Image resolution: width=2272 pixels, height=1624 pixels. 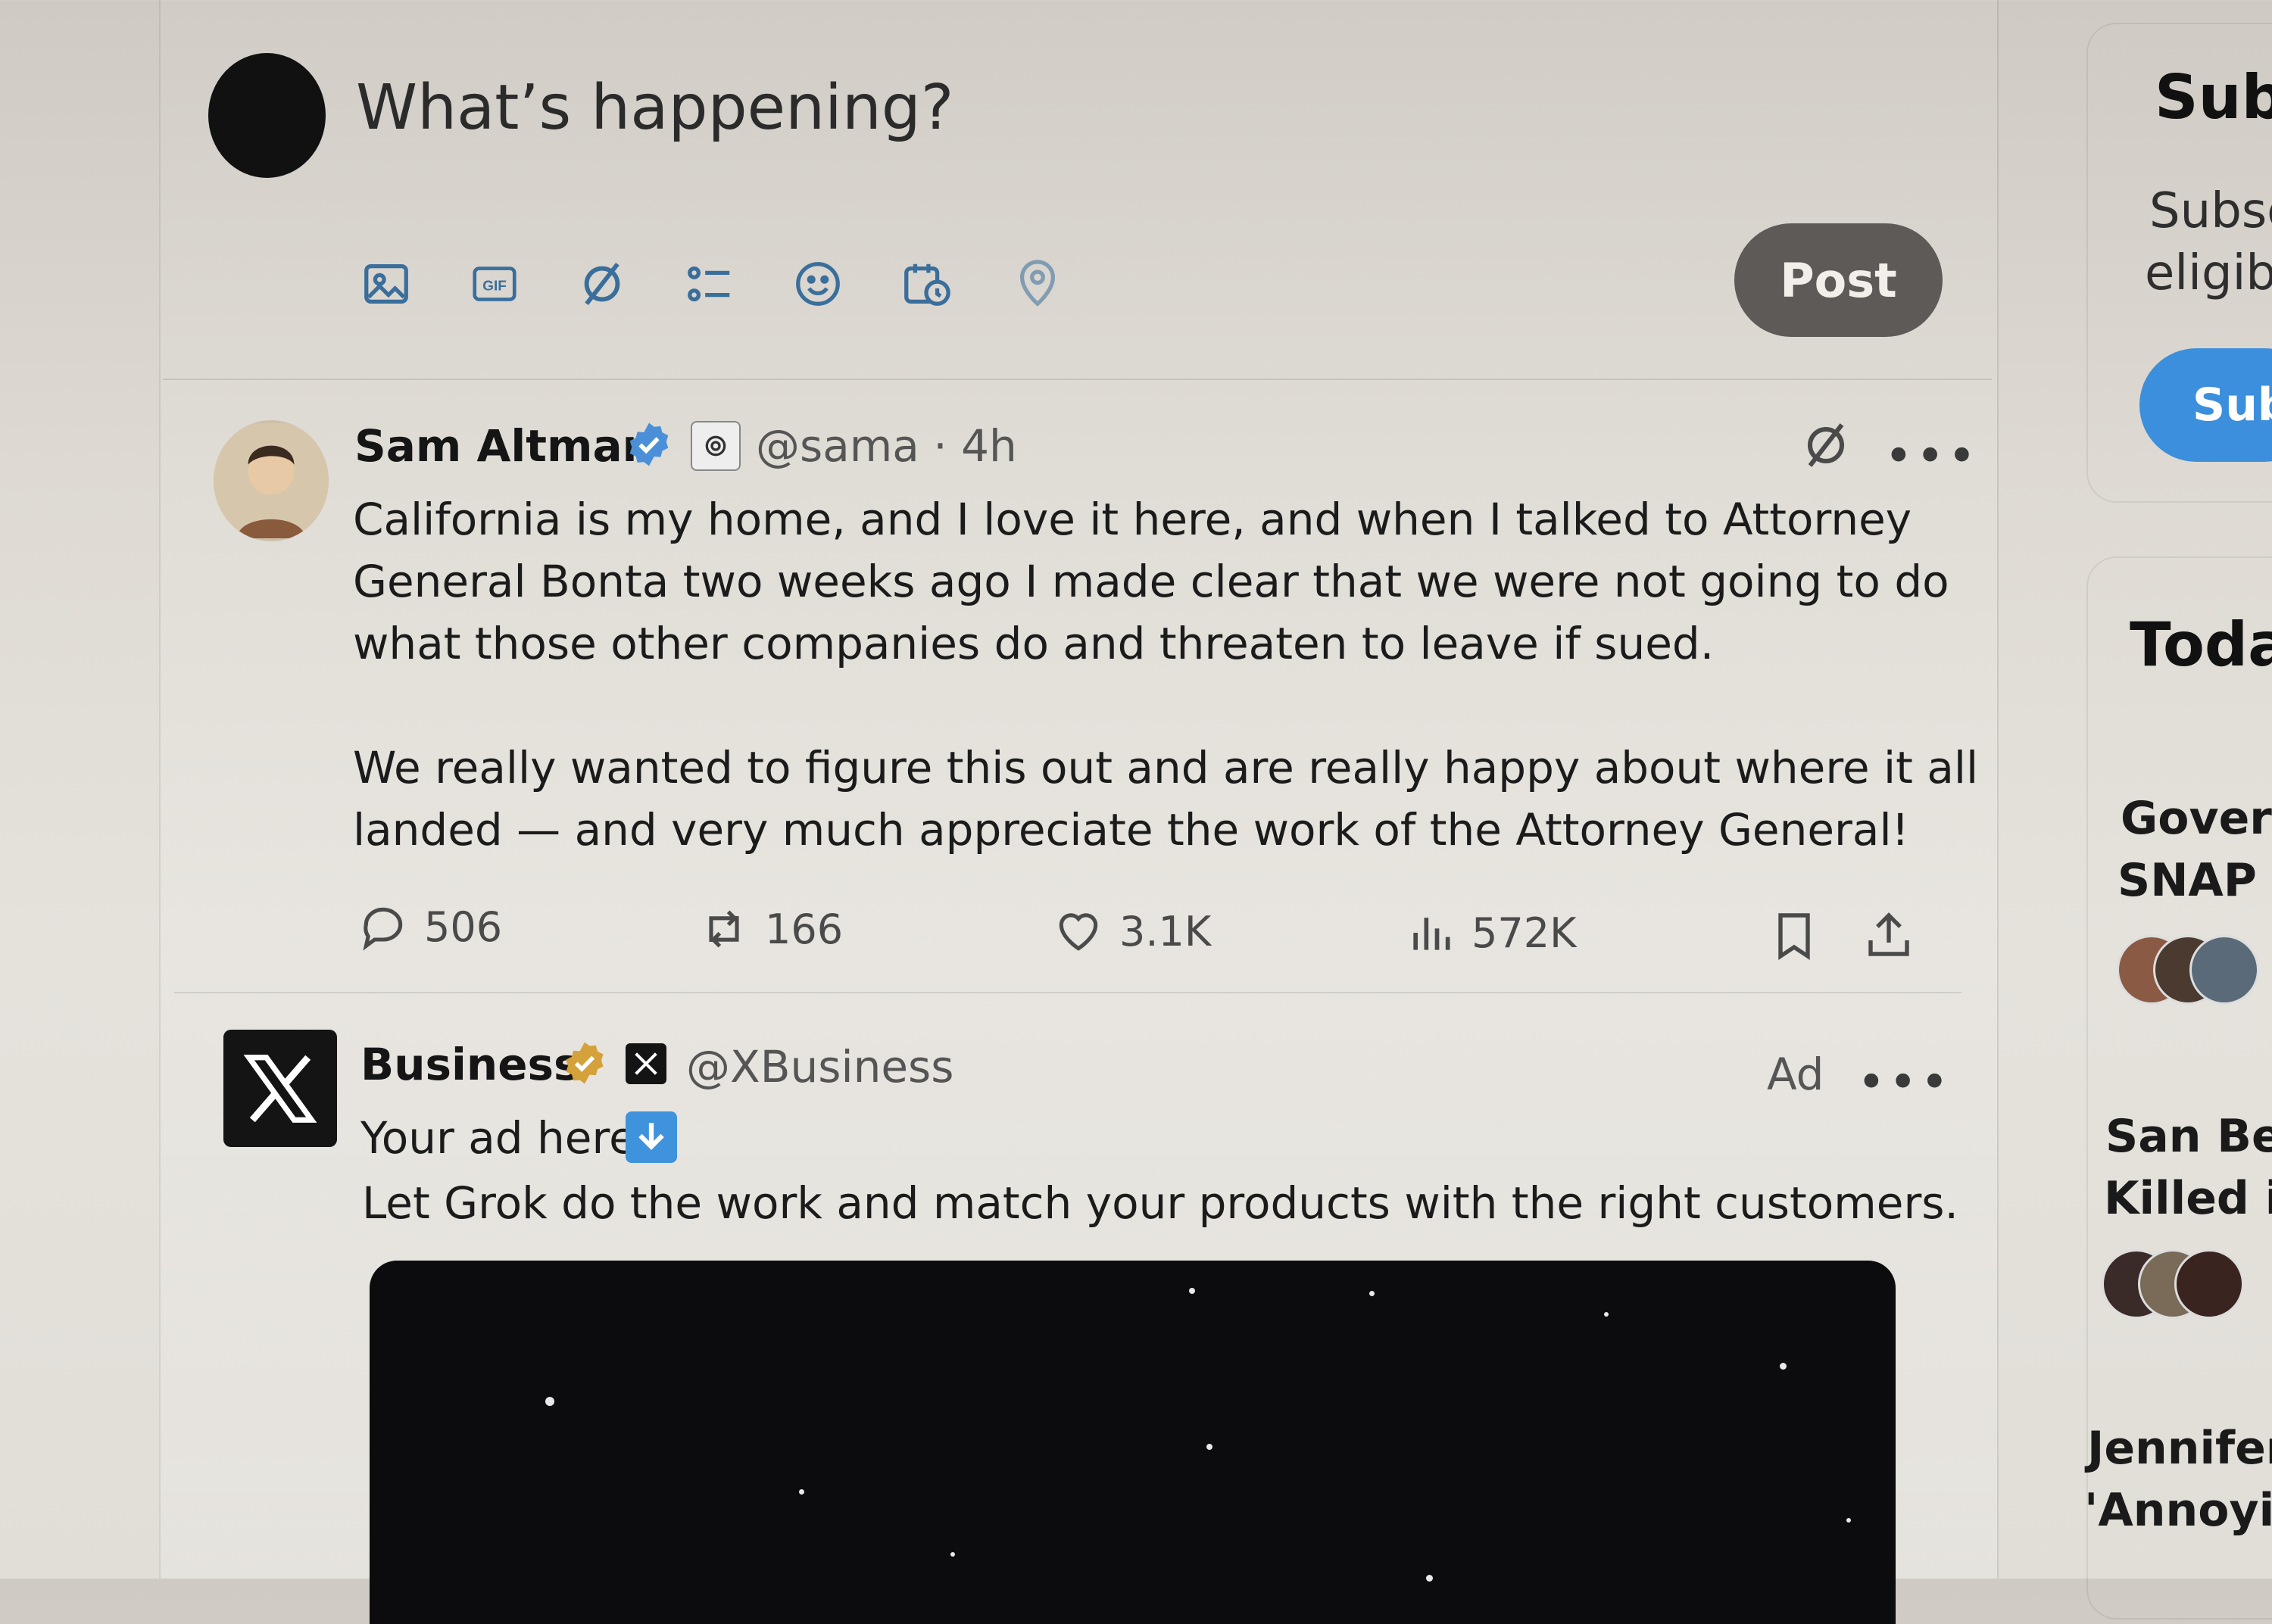 I want to click on ad-line: Your ad here, so click(x=498, y=1138).